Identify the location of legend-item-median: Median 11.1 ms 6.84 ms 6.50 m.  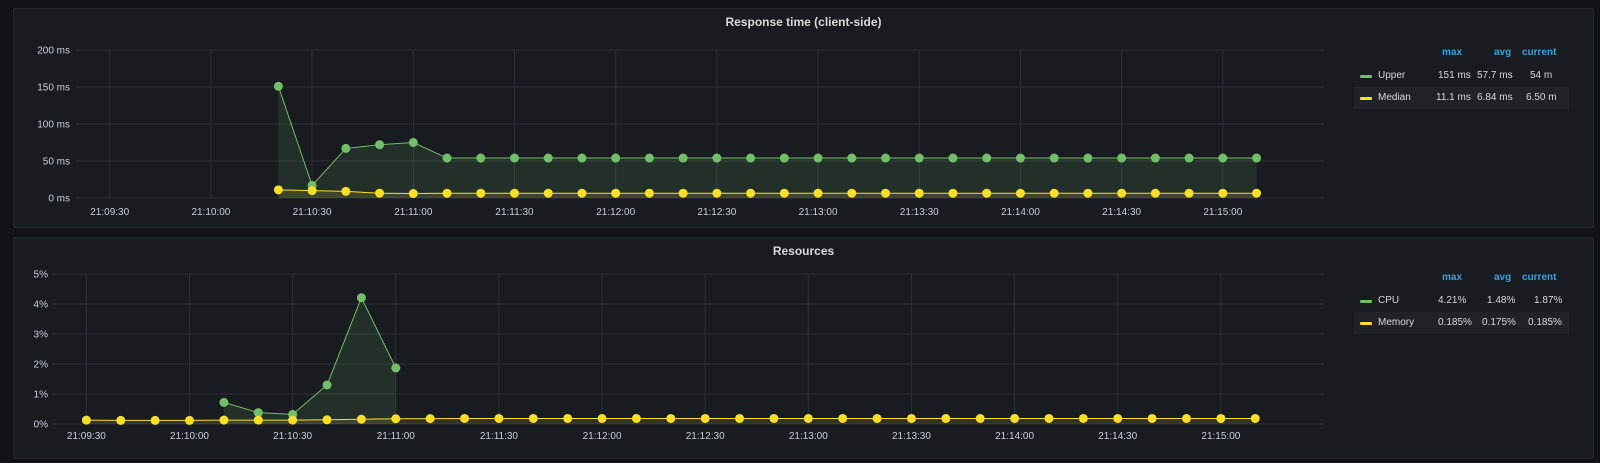
(1461, 98).